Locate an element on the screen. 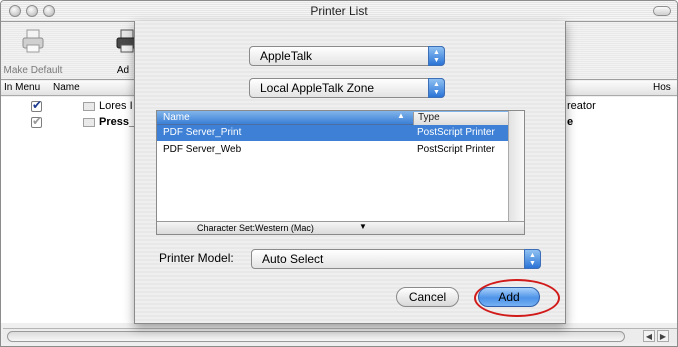 The height and width of the screenshot is (347, 678). cancel-button: Cancel is located at coordinates (427, 297).